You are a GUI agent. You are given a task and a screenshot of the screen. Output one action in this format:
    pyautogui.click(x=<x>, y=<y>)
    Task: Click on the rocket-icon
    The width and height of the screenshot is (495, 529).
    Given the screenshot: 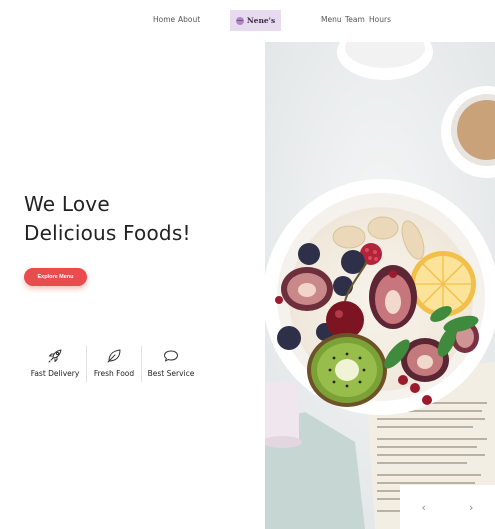 What is the action you would take?
    pyautogui.click(x=55, y=356)
    